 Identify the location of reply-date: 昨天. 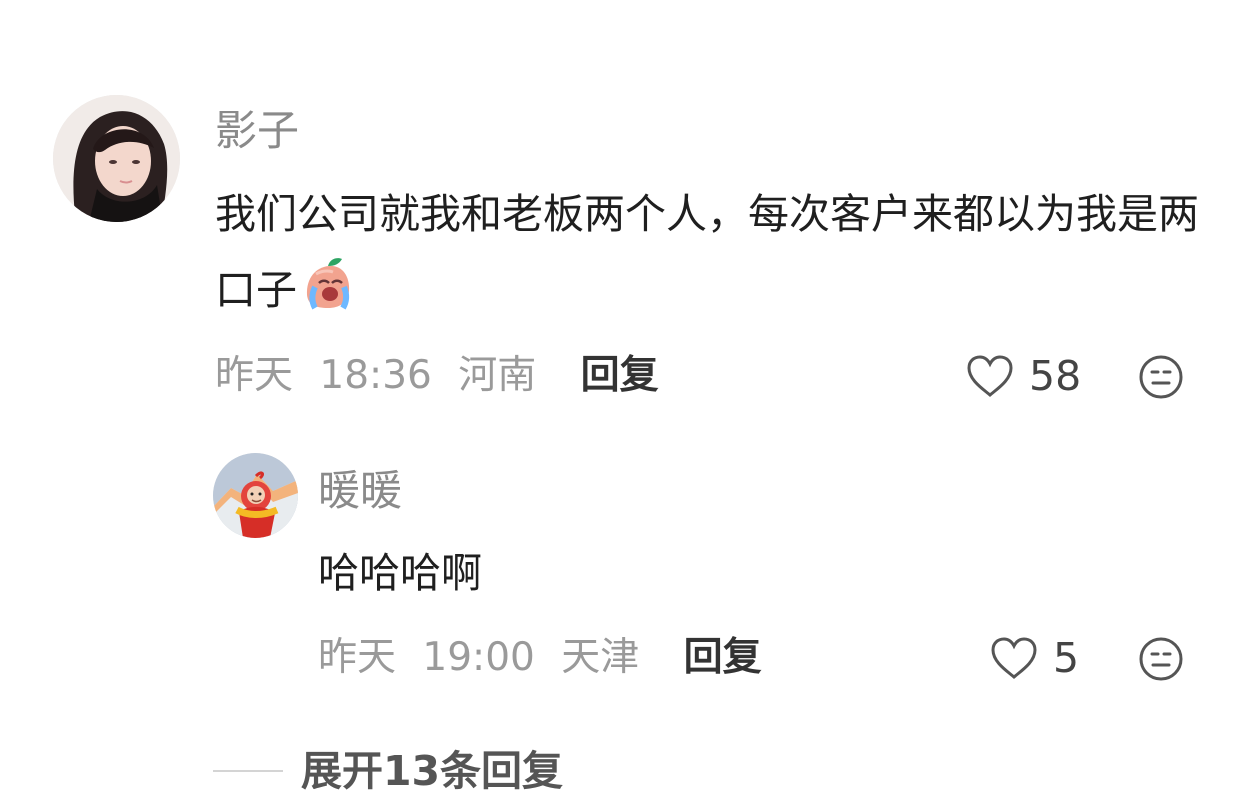
(357, 657).